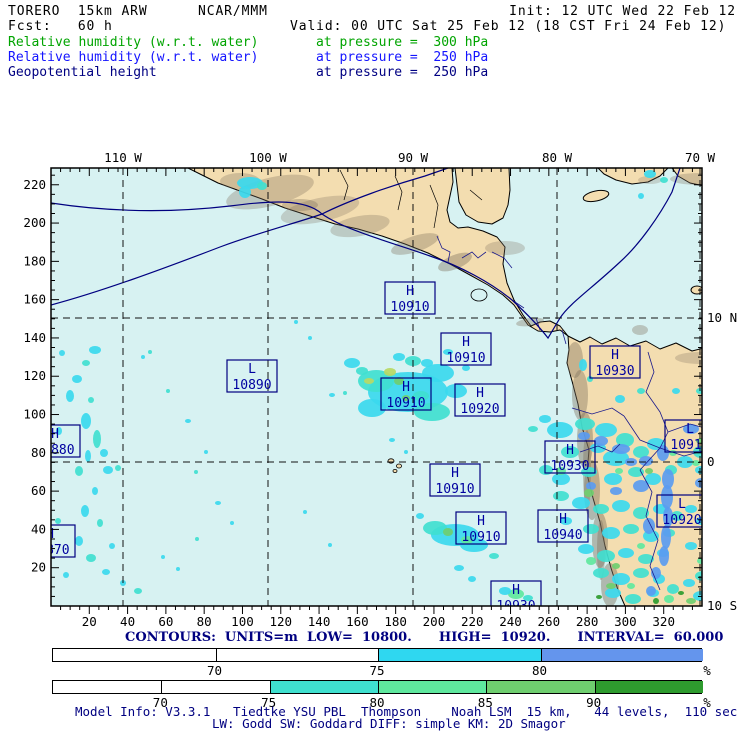 The width and height of the screenshot is (740, 740). I want to click on colorbar-tick-label: 75, so click(377, 670).